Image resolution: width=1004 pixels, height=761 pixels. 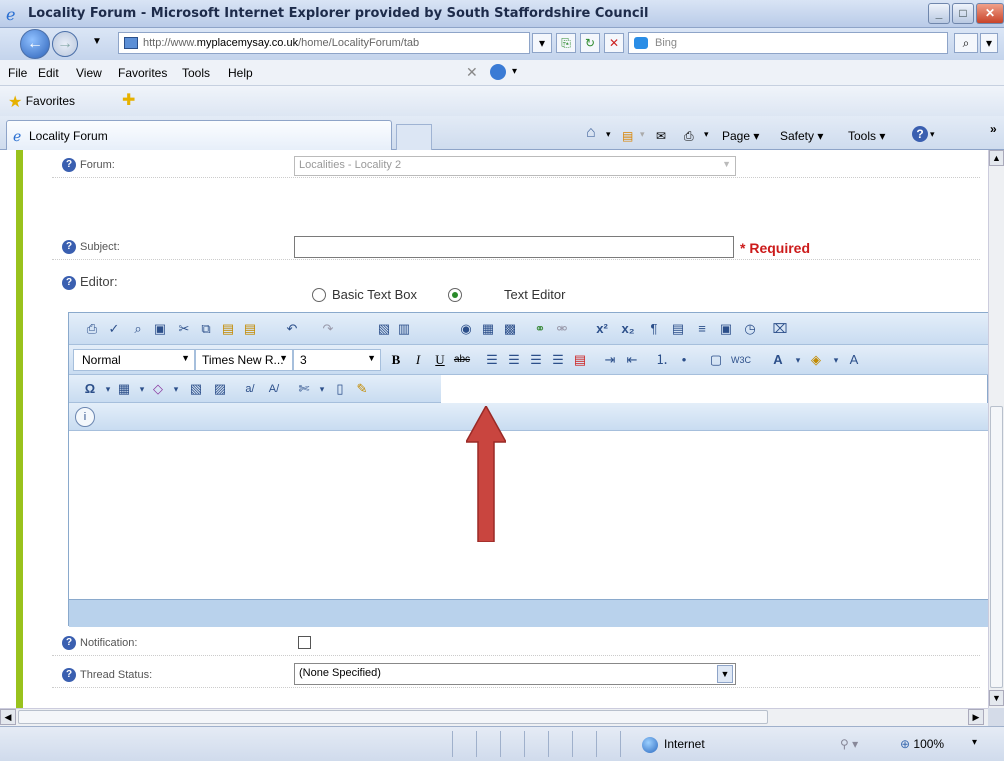 What do you see at coordinates (158, 389) in the screenshot?
I see `snippet-icon: ◇` at bounding box center [158, 389].